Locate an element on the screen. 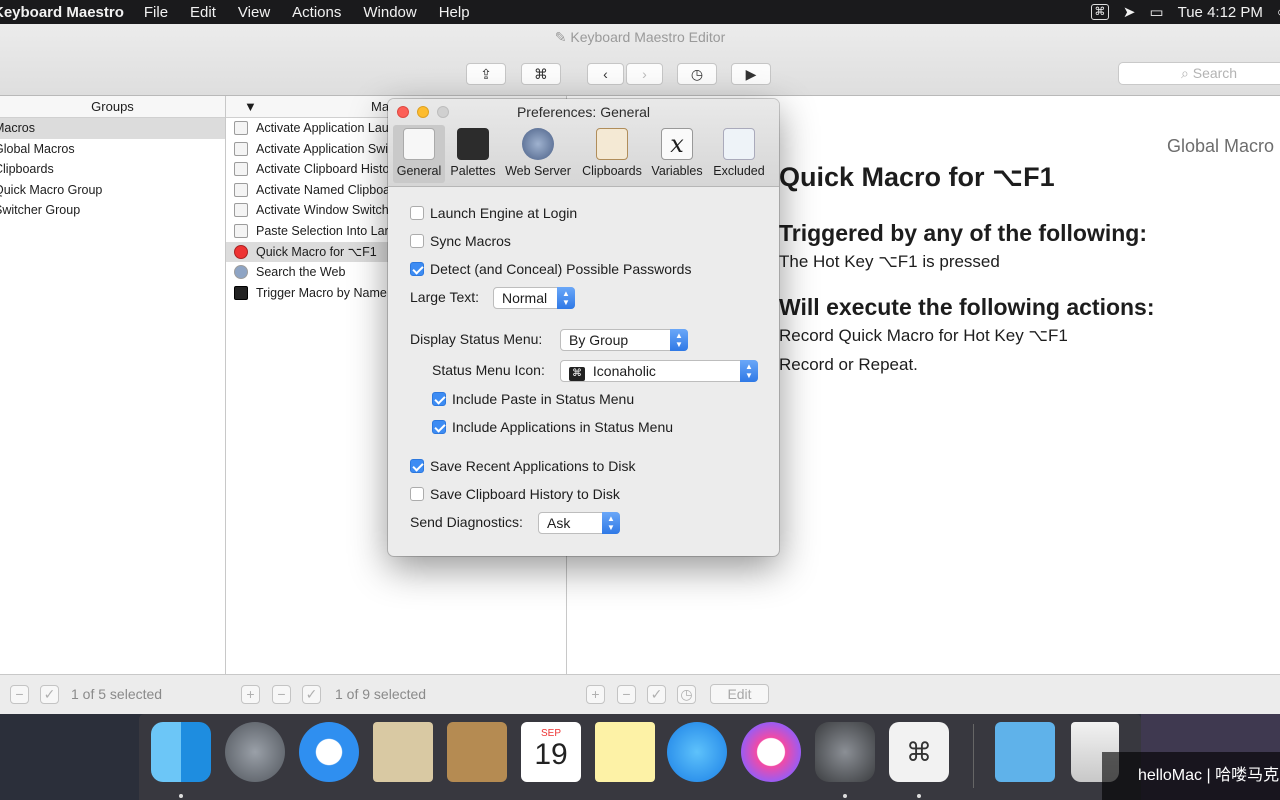  tab-web-server: Web Server is located at coordinates (538, 154).